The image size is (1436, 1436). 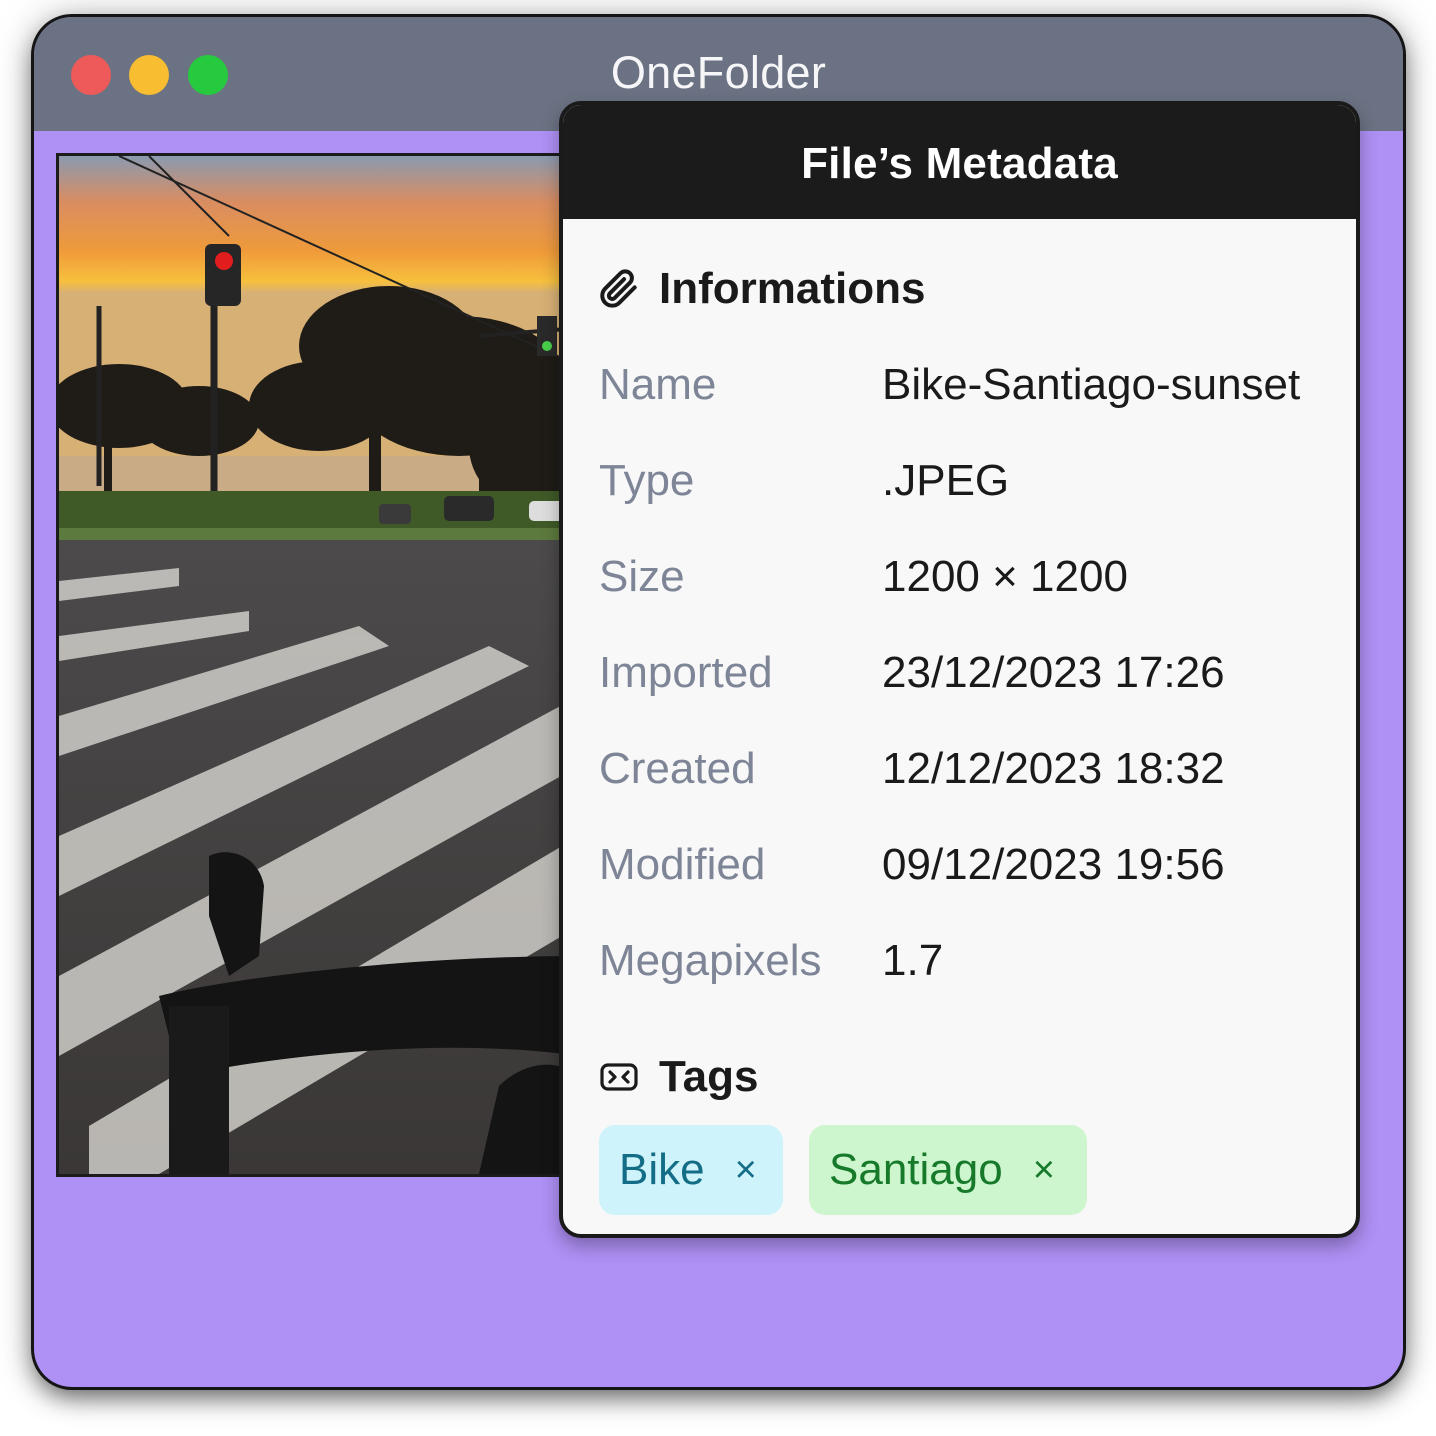 I want to click on info-row-size: Size 1200 × 1200, so click(x=969, y=577).